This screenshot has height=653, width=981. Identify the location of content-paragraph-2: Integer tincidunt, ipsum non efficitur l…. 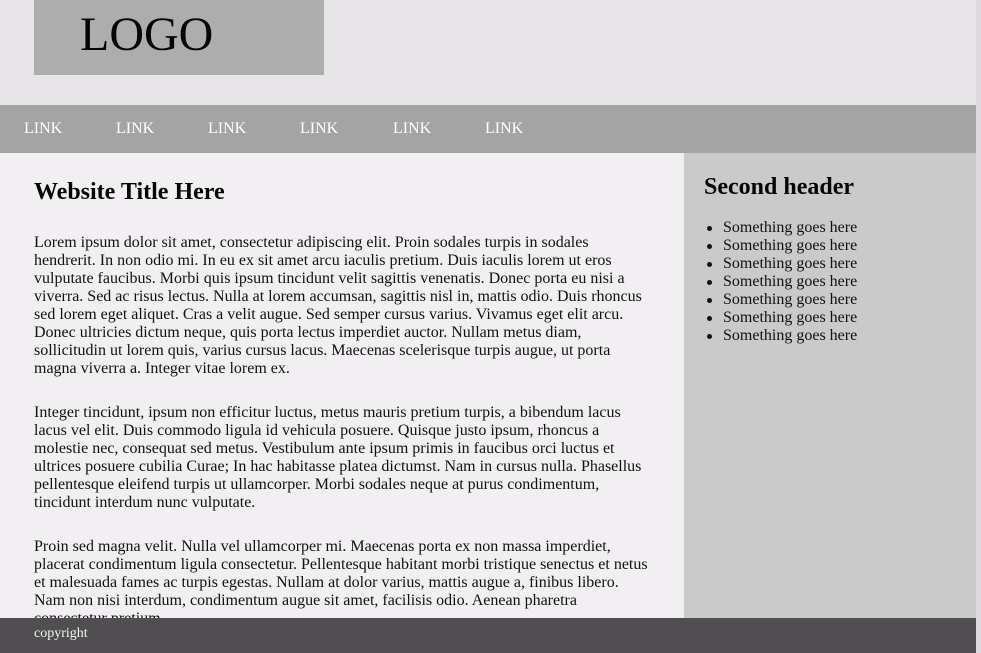
(338, 457).